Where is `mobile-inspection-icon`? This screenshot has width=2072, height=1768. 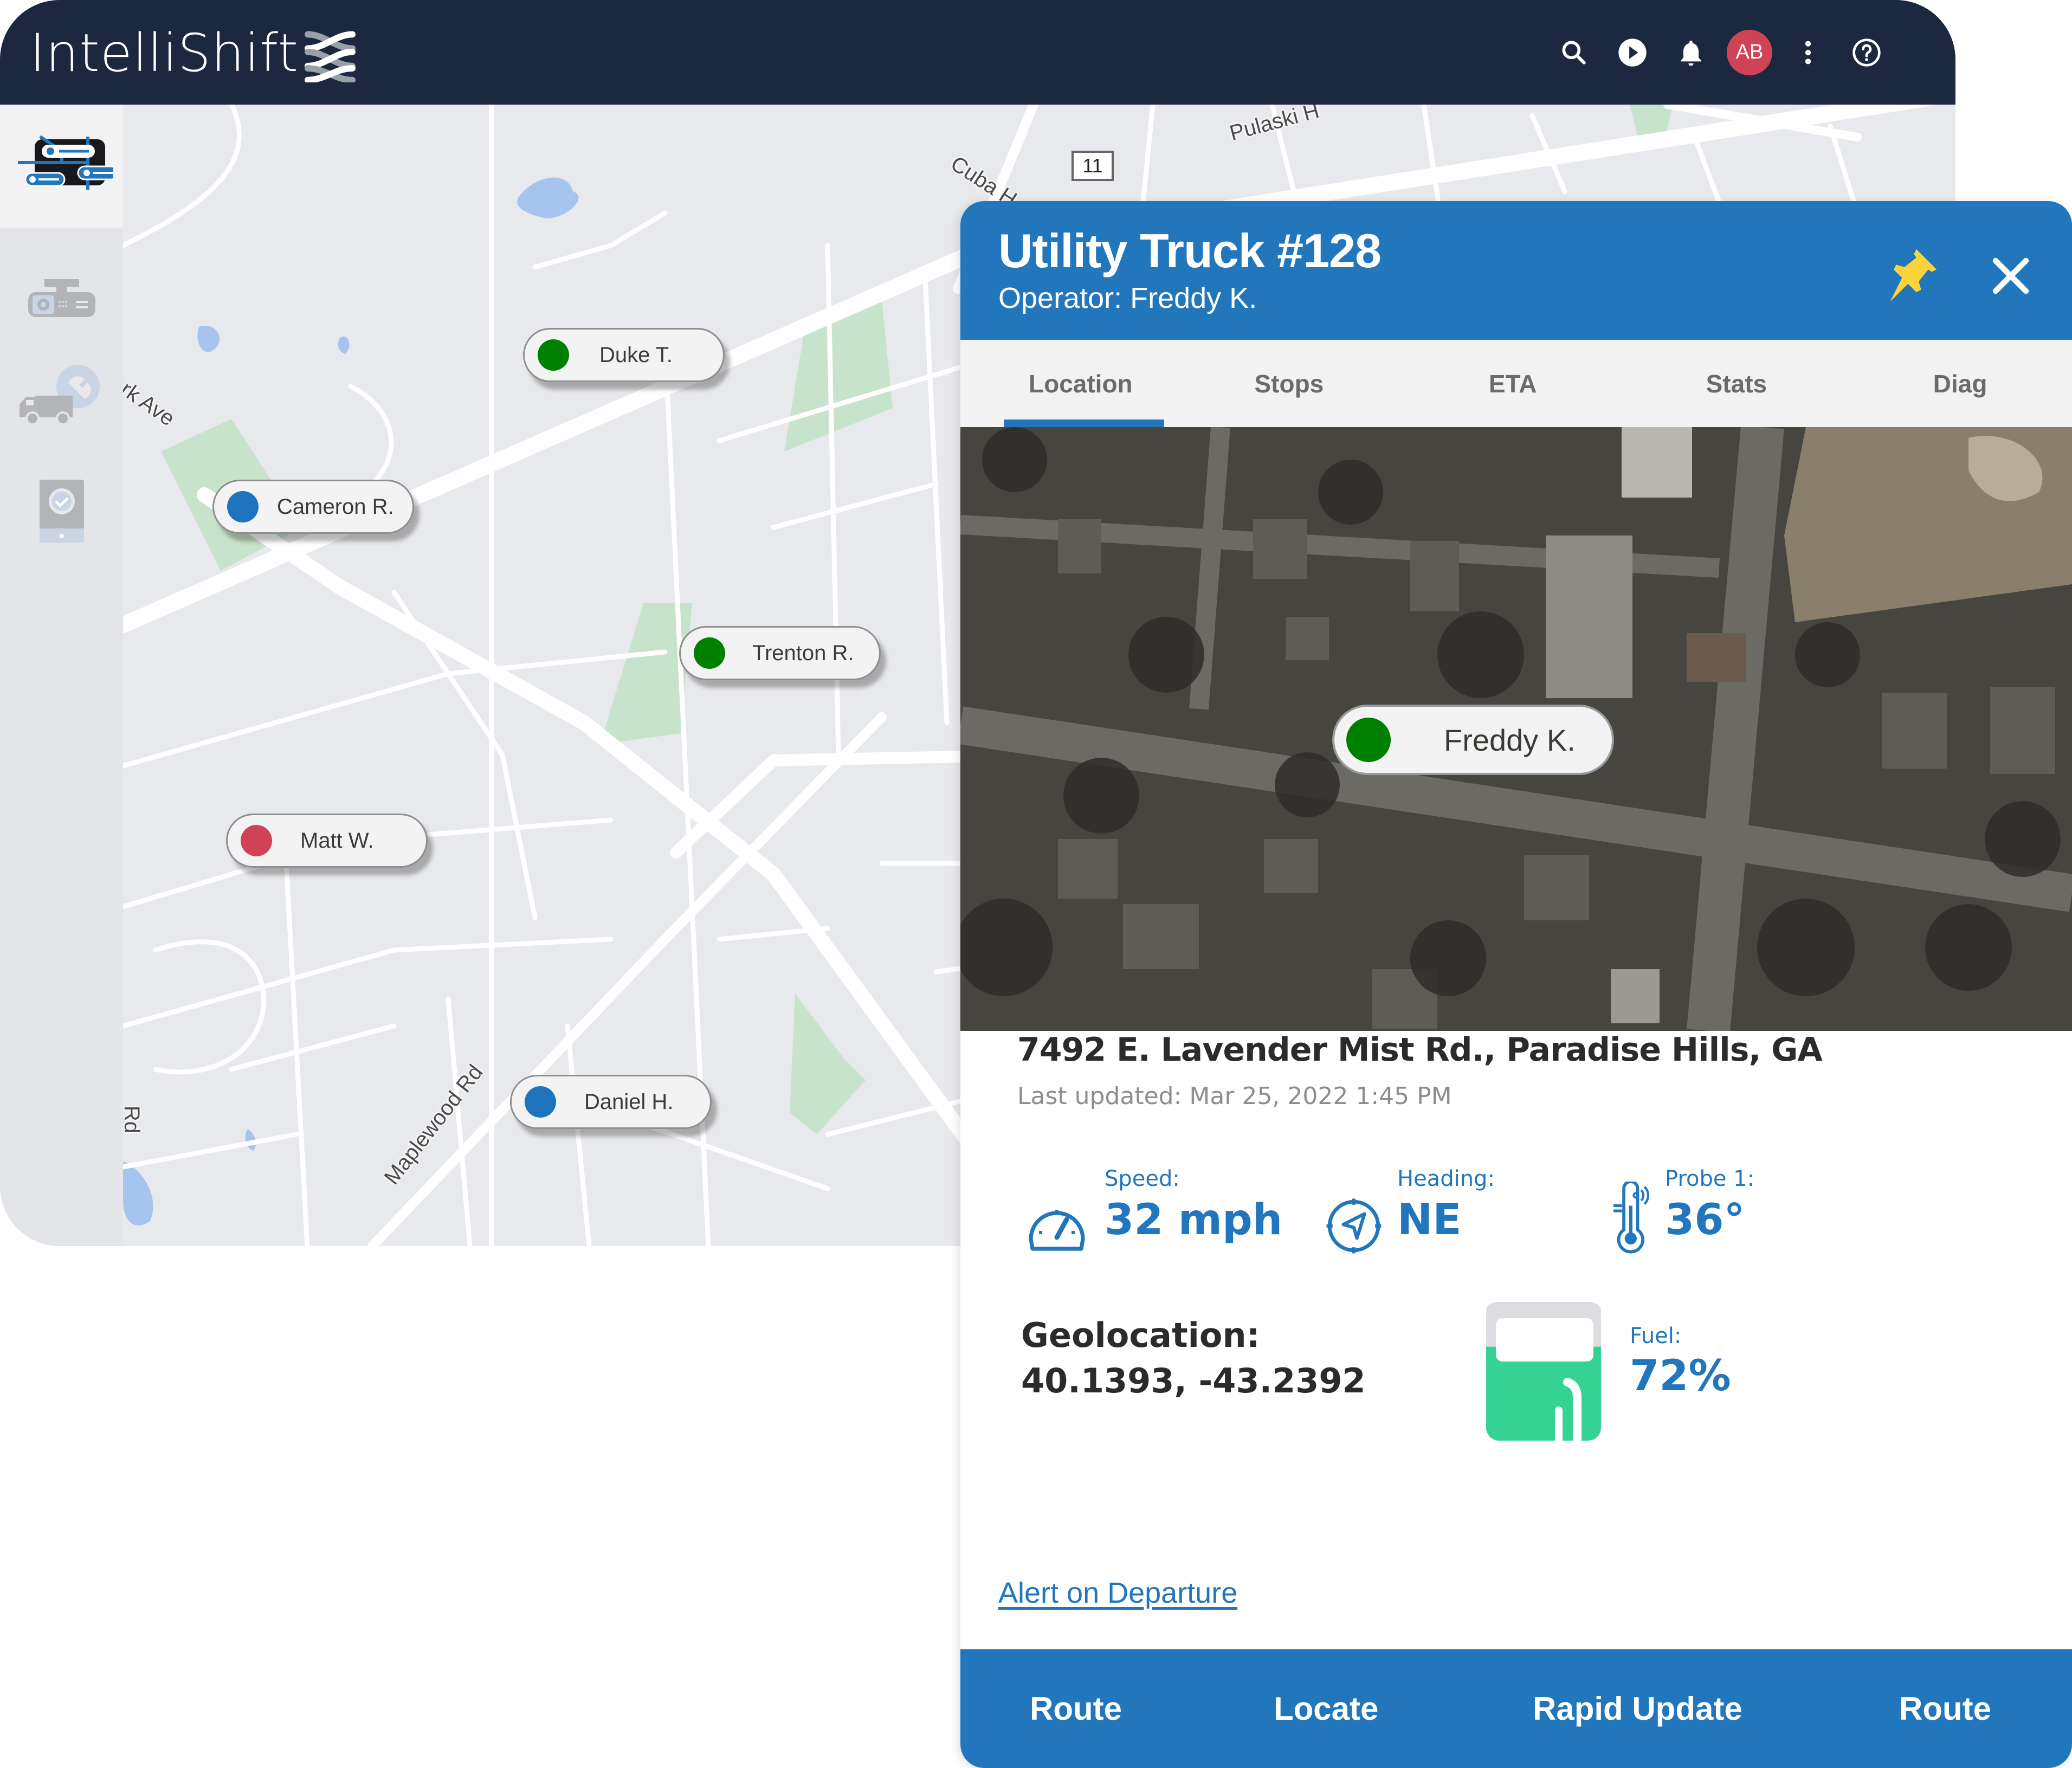 mobile-inspection-icon is located at coordinates (62, 511).